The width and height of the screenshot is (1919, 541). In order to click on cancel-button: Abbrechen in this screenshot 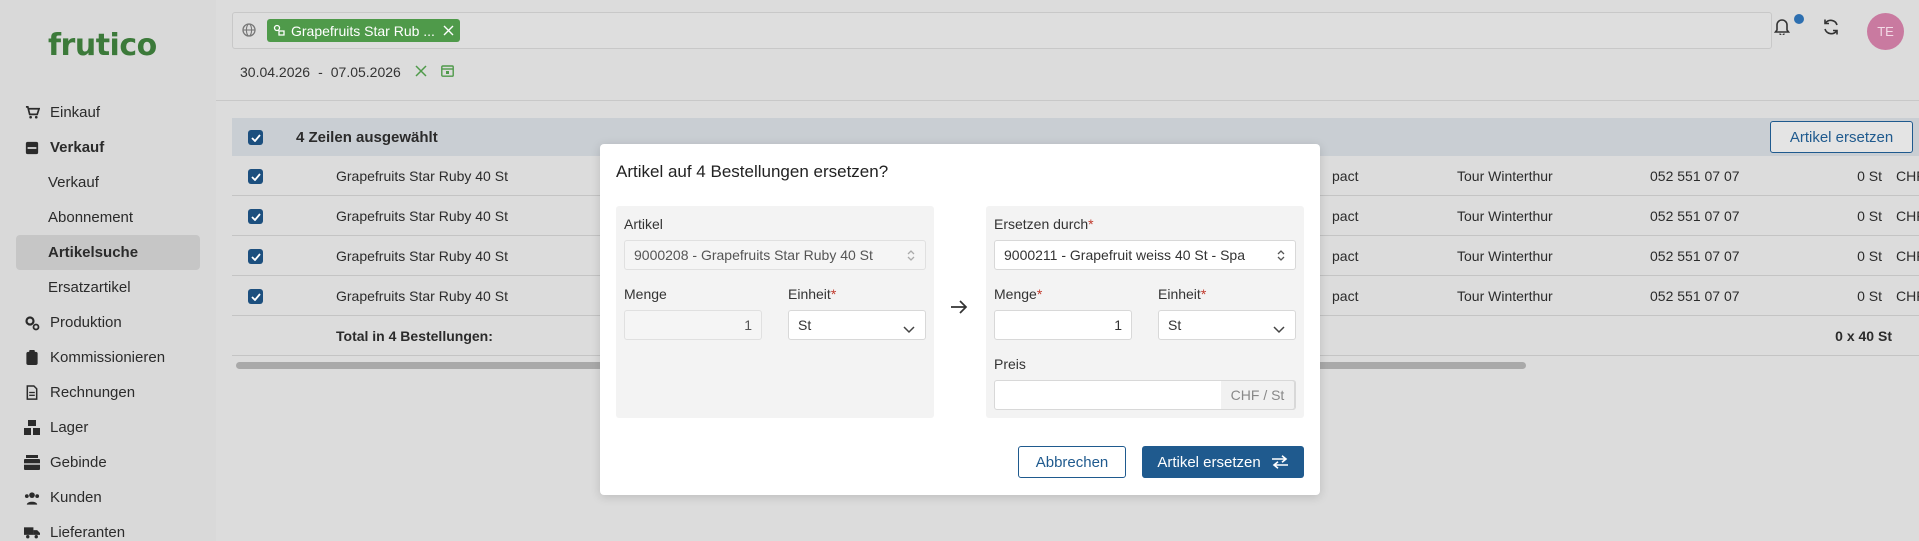, I will do `click(1072, 462)`.